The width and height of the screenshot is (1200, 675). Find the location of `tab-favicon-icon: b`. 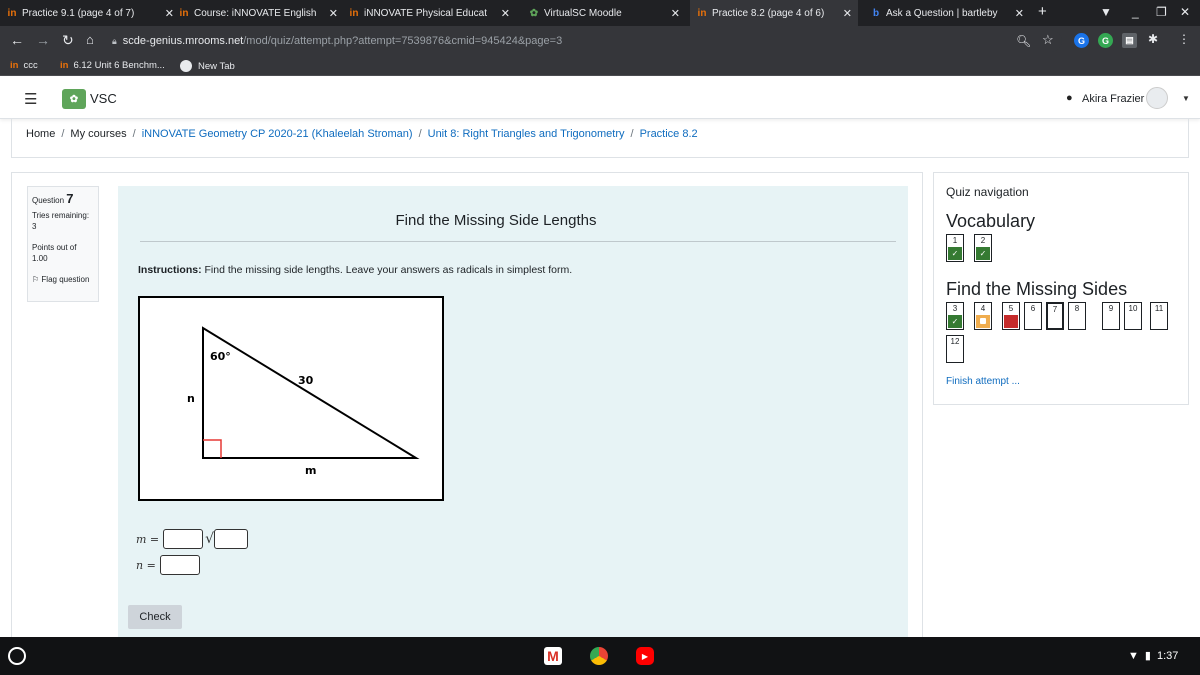

tab-favicon-icon: b is located at coordinates (876, 13).